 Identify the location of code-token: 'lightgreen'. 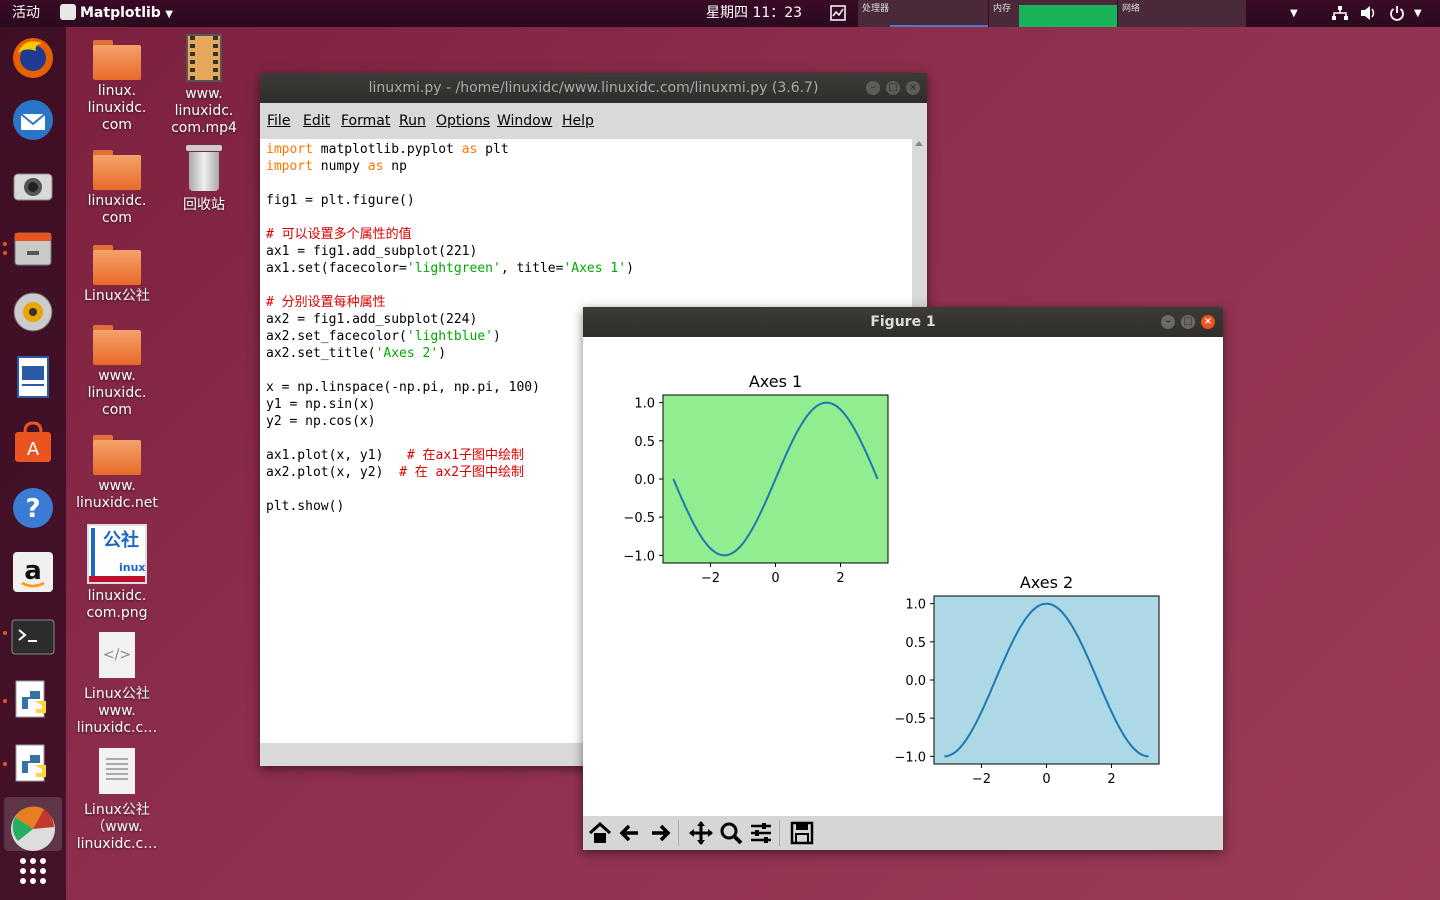
(453, 268).